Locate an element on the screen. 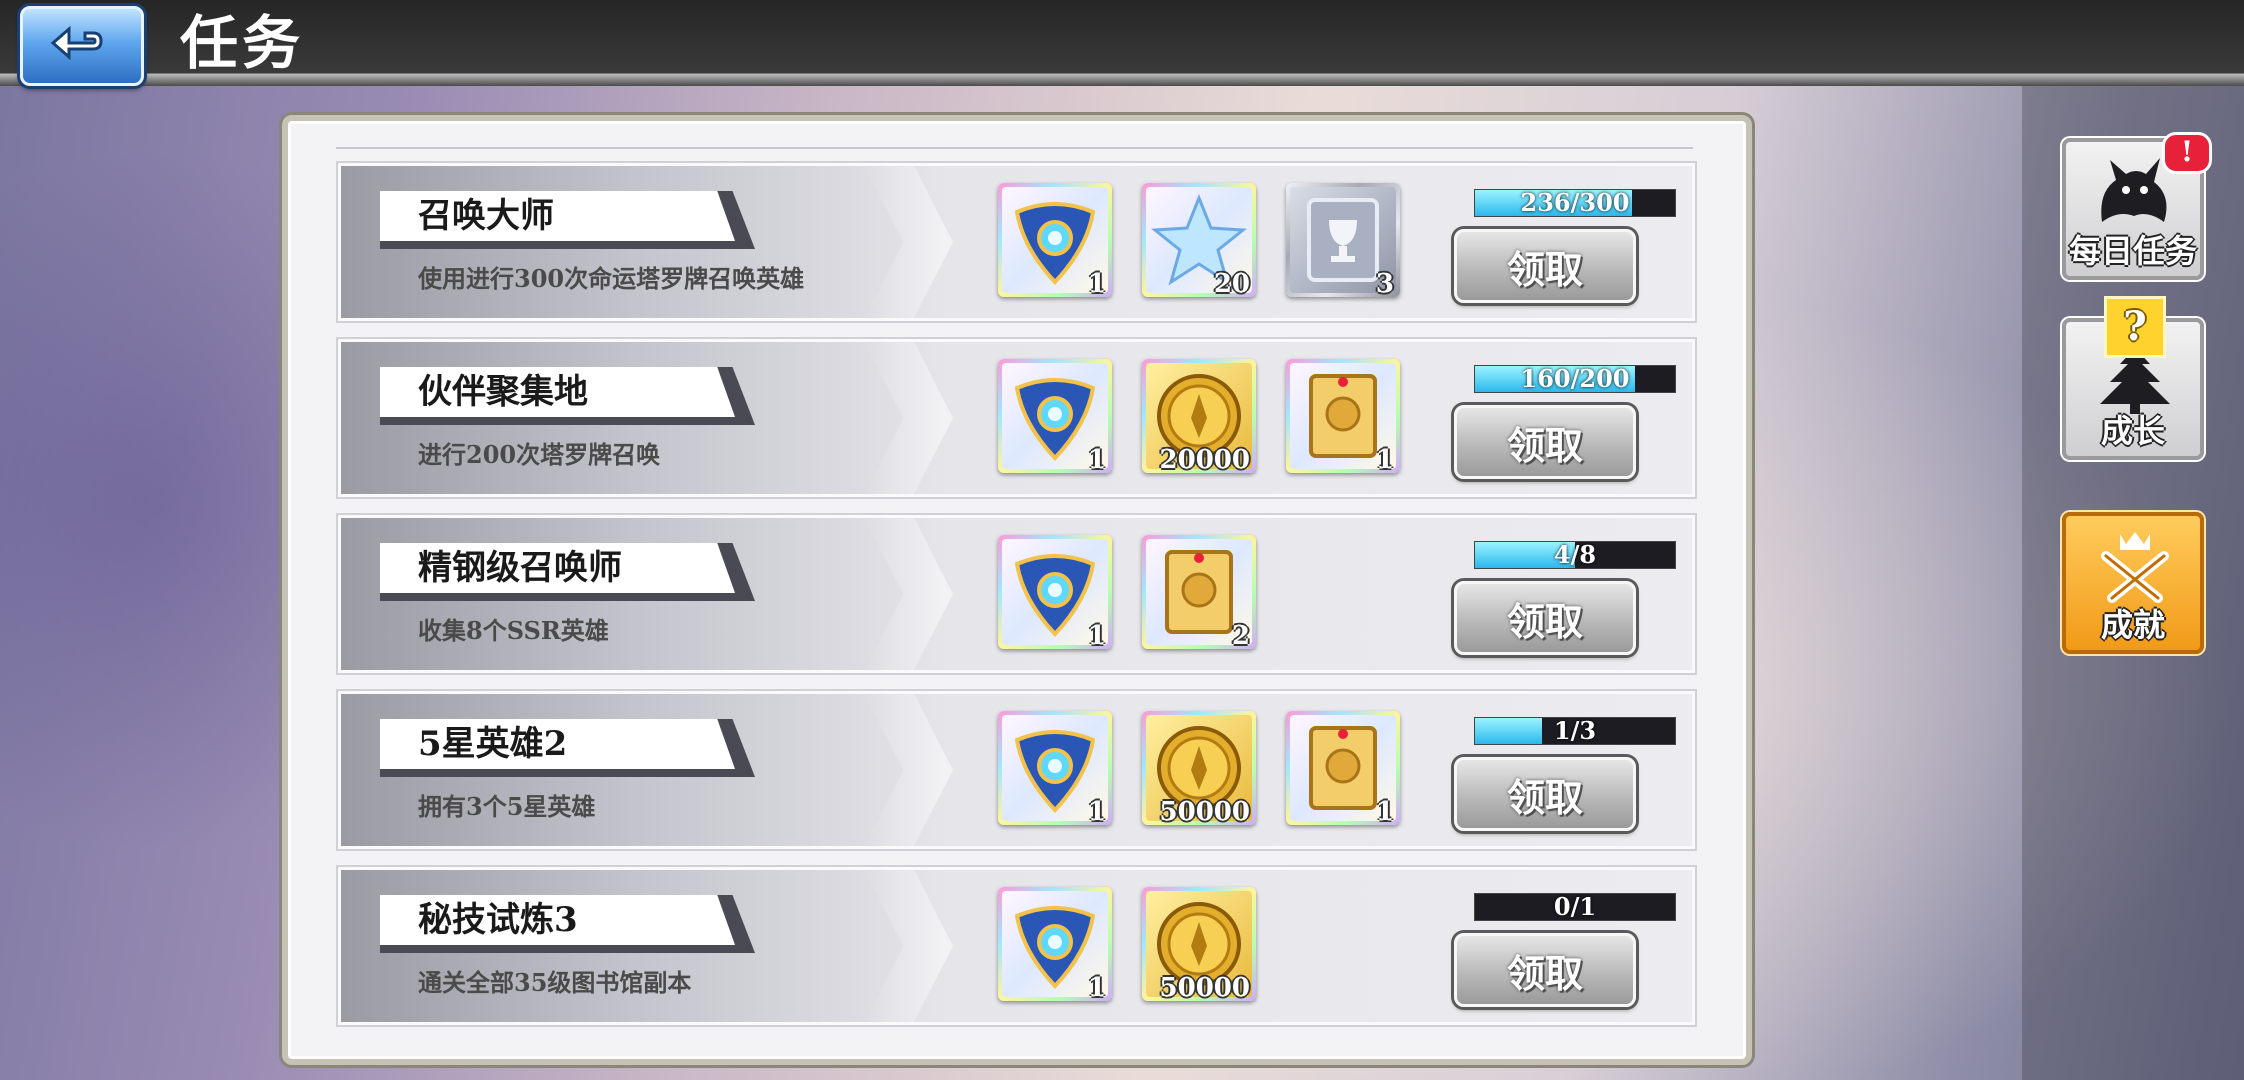 The width and height of the screenshot is (2244, 1080). crossed-swords-crown-icon is located at coordinates (2135, 567).